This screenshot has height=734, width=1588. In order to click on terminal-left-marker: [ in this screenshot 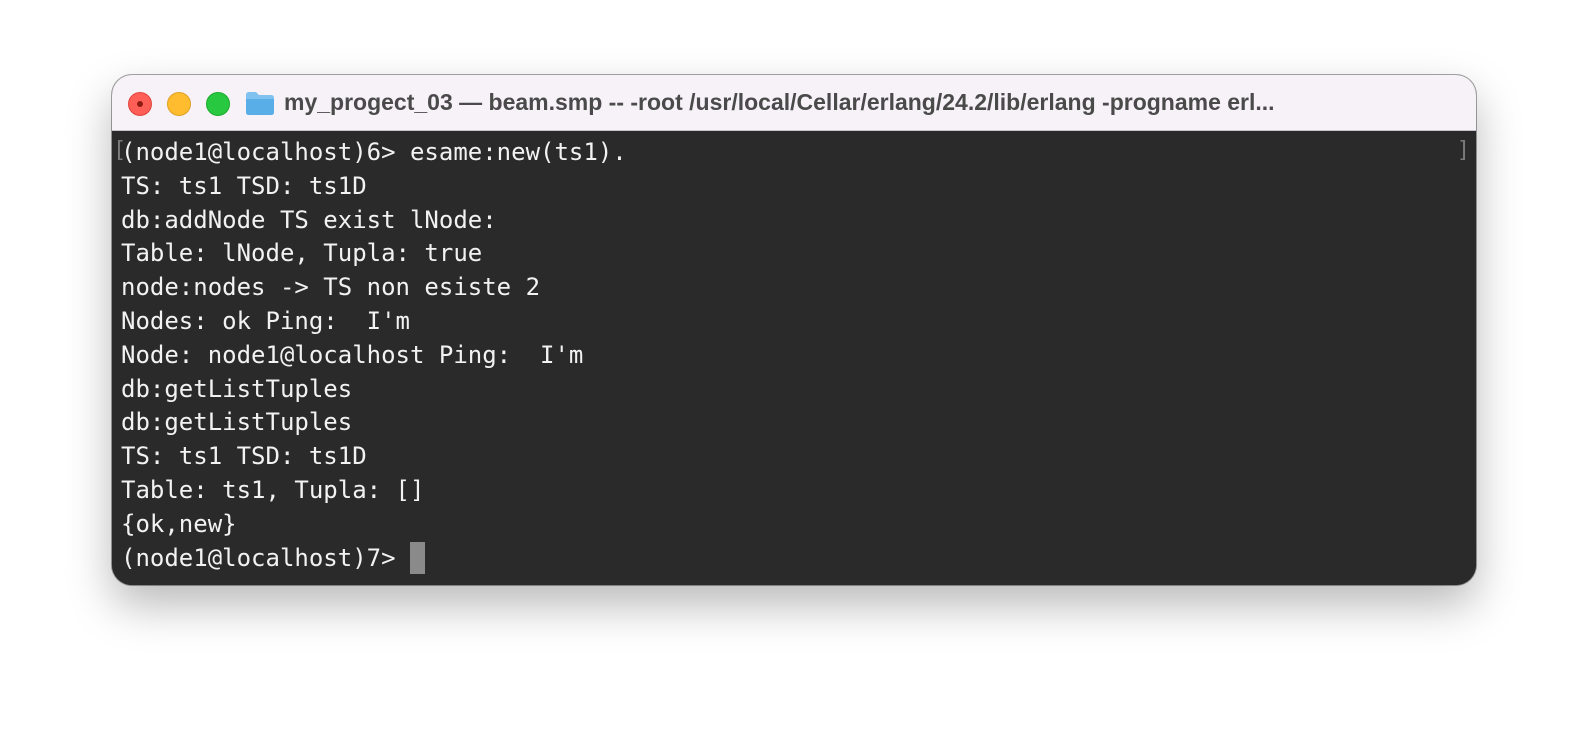, I will do `click(120, 150)`.